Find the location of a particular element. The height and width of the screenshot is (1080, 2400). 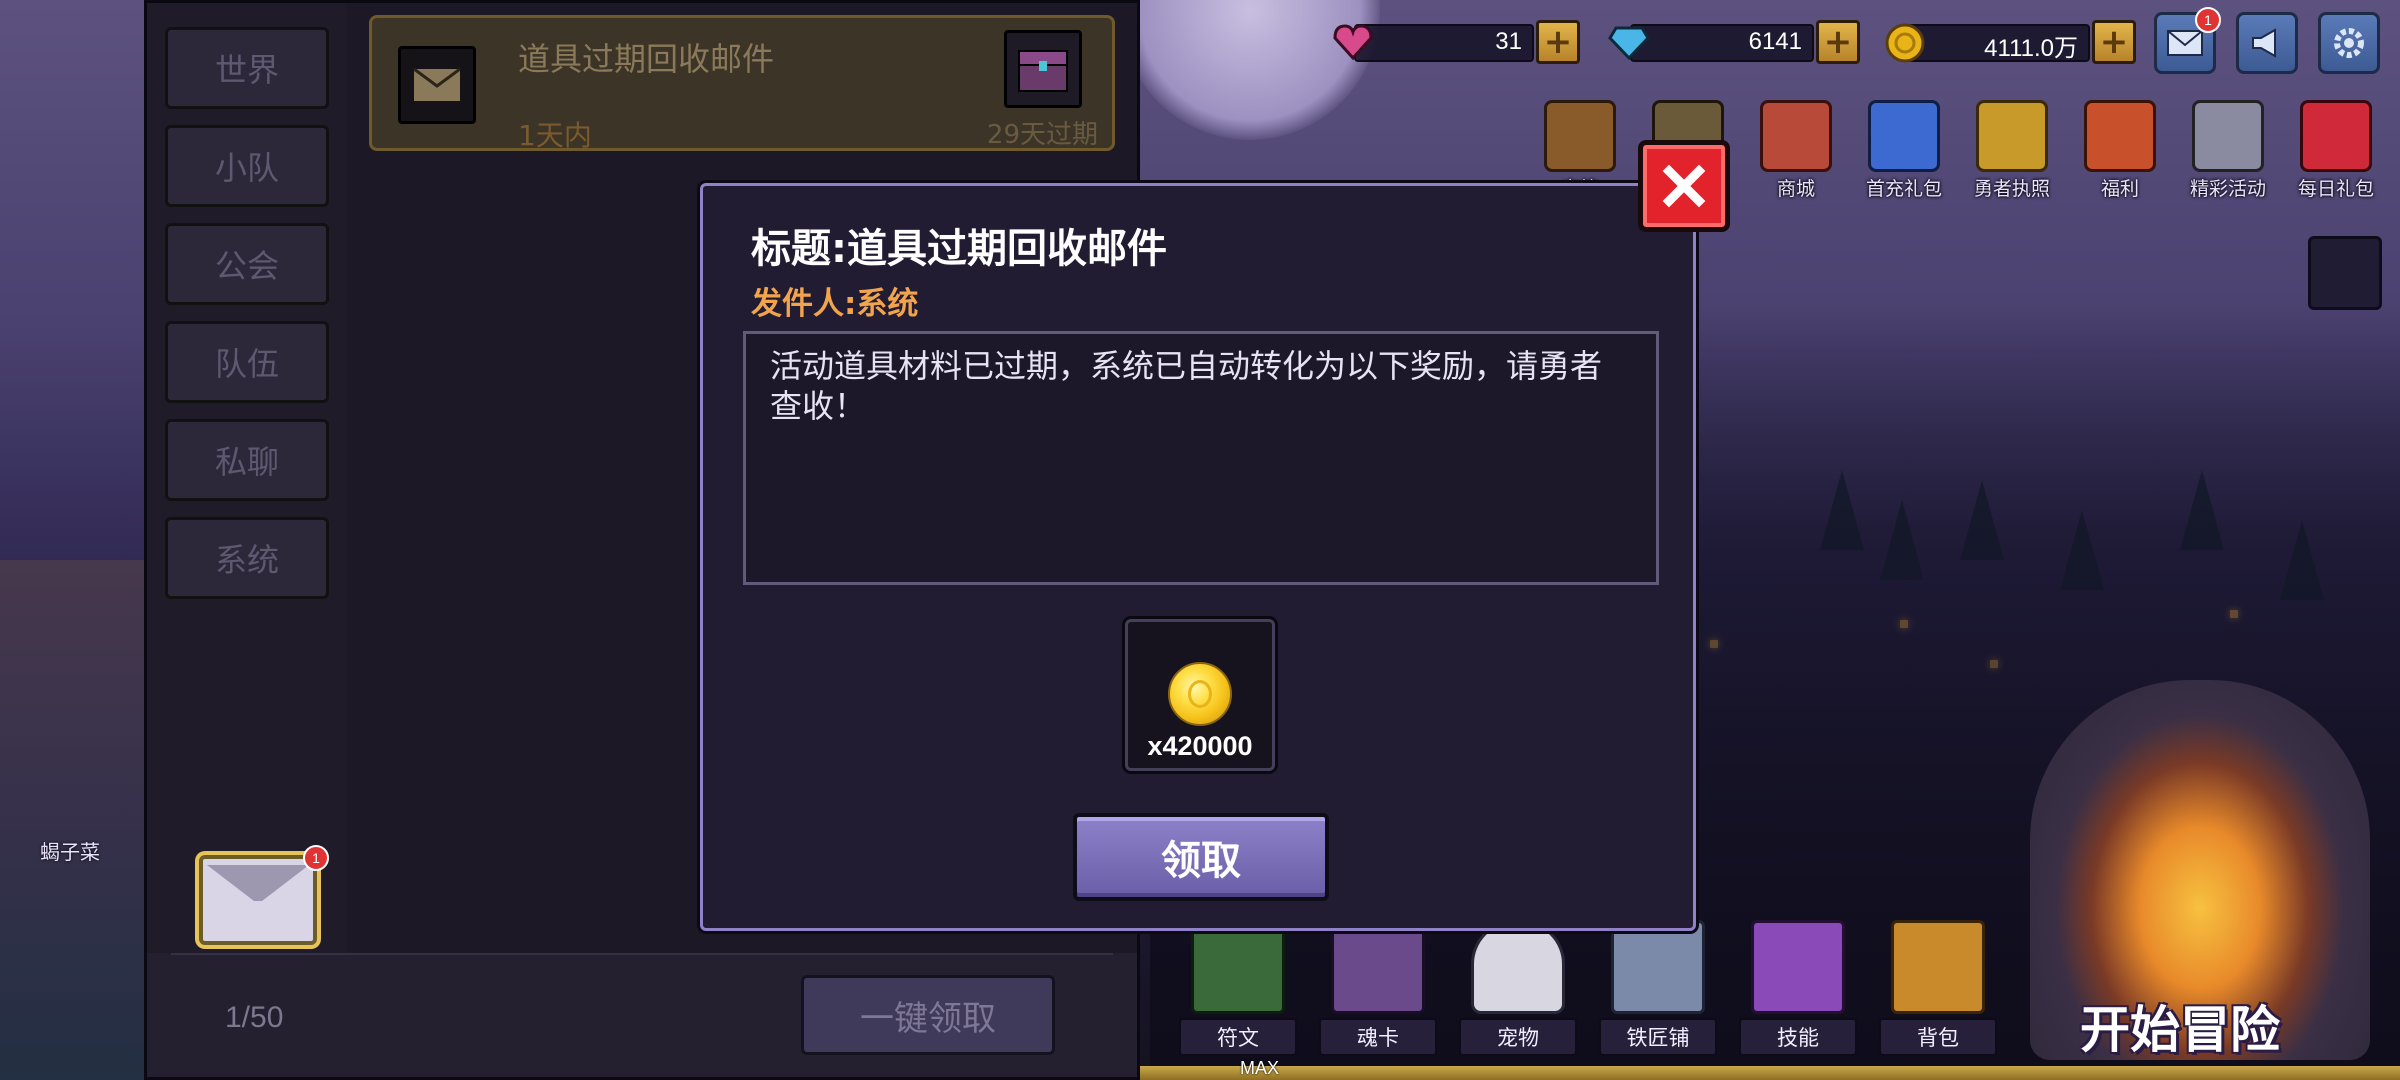

mail-item-time: 1天内 is located at coordinates (555, 135).